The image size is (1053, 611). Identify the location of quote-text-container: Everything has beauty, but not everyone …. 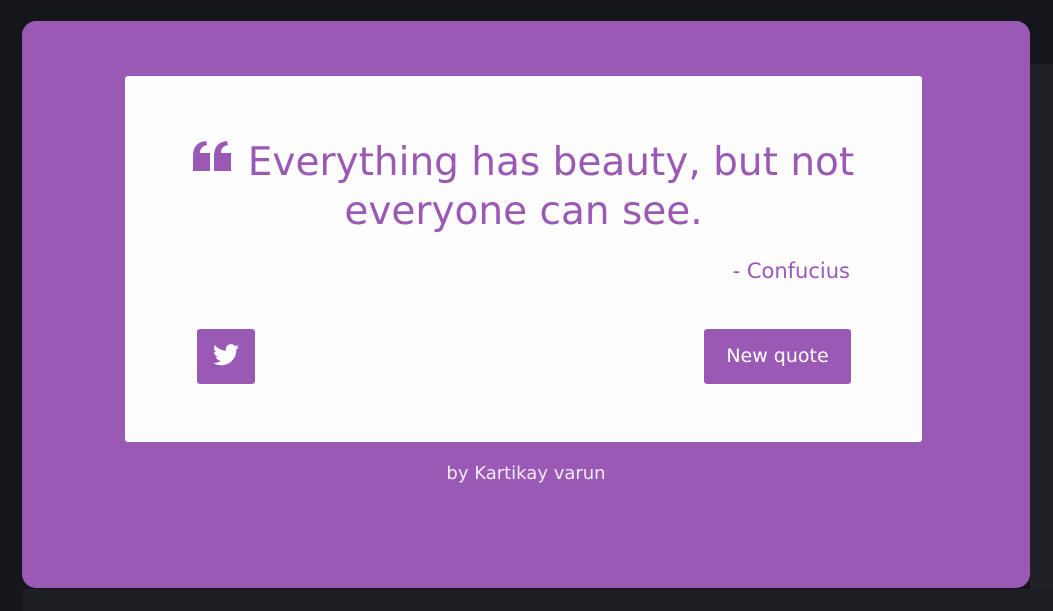
(523, 185).